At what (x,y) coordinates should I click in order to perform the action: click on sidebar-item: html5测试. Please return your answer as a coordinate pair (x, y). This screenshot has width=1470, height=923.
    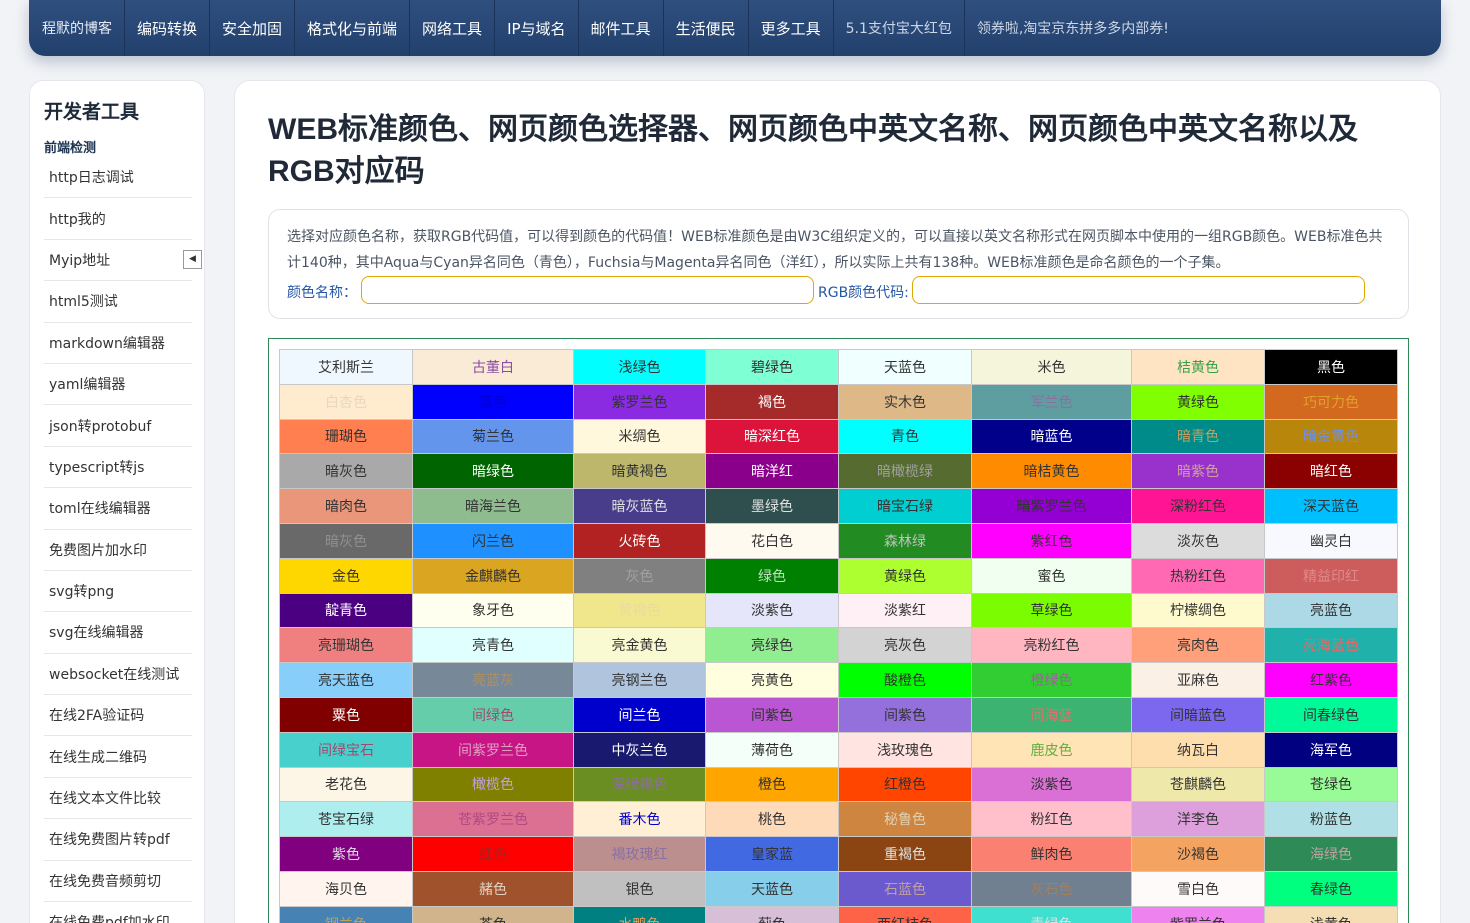
    Looking at the image, I should click on (118, 302).